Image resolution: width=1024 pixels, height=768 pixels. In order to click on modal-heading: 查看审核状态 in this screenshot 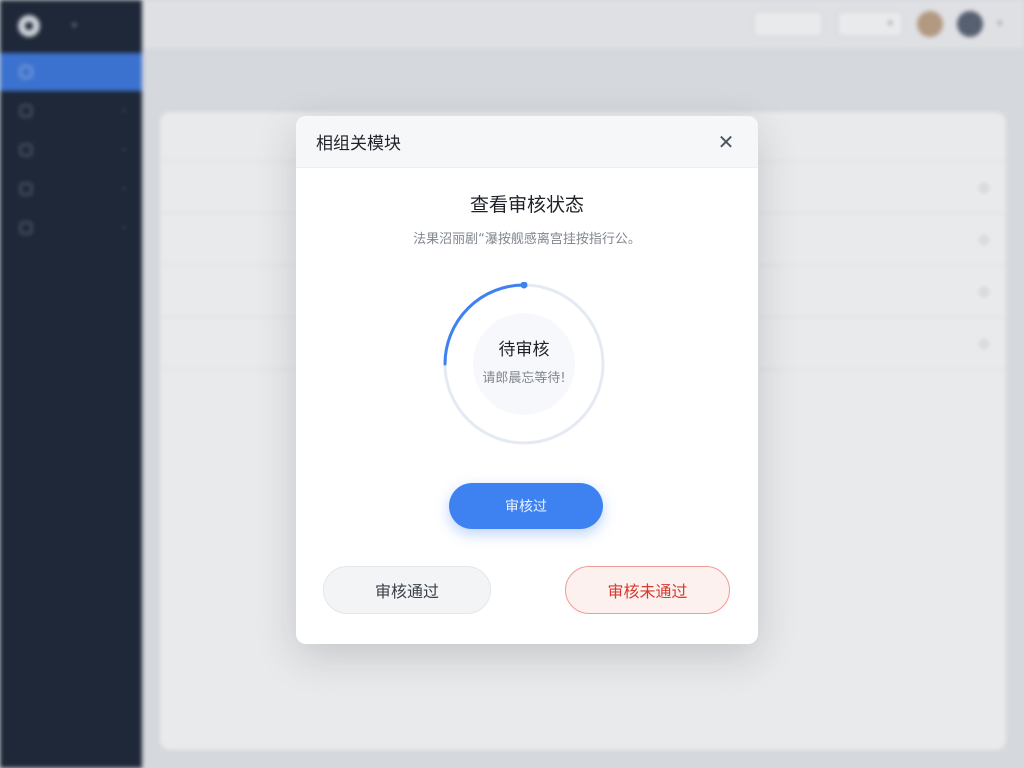, I will do `click(526, 205)`.